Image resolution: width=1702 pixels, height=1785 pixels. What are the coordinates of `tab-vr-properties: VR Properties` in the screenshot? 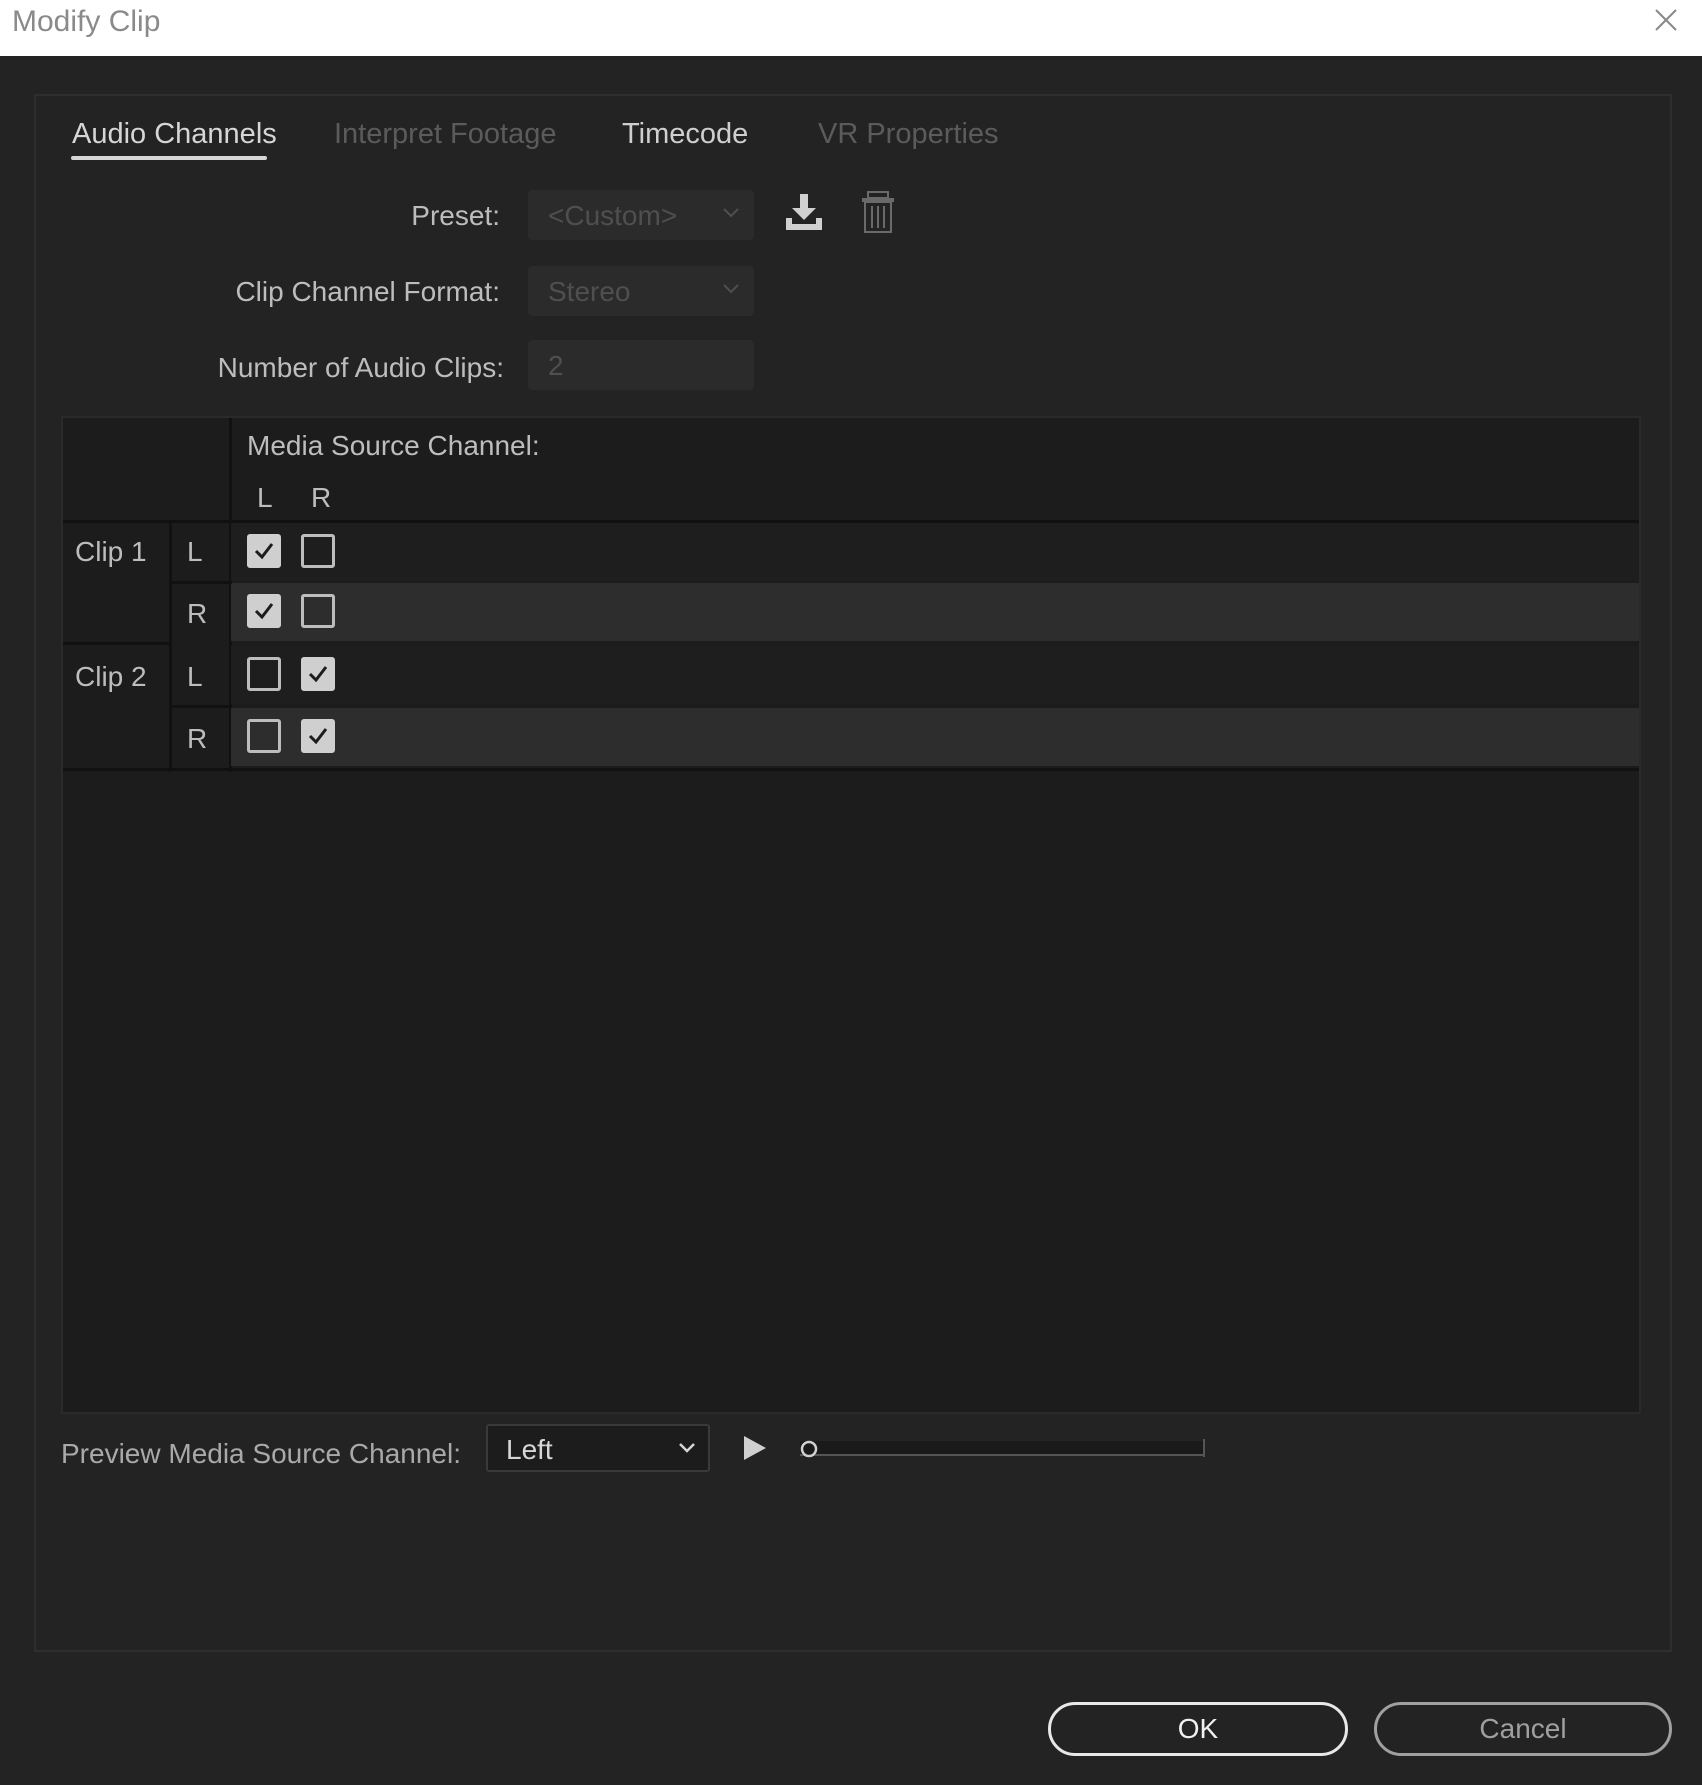 It's located at (908, 134).